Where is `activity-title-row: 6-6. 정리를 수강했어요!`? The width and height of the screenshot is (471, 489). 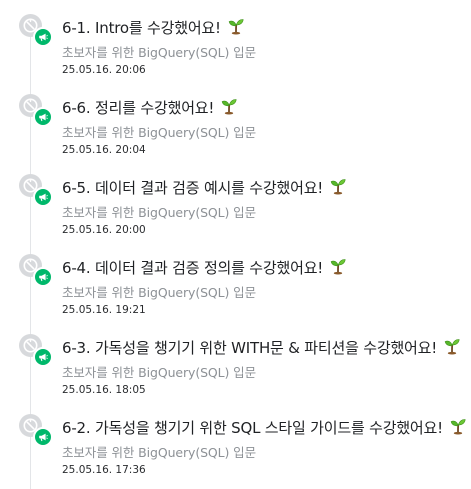
activity-title-row: 6-6. 정리를 수강했어요! is located at coordinates (150, 107).